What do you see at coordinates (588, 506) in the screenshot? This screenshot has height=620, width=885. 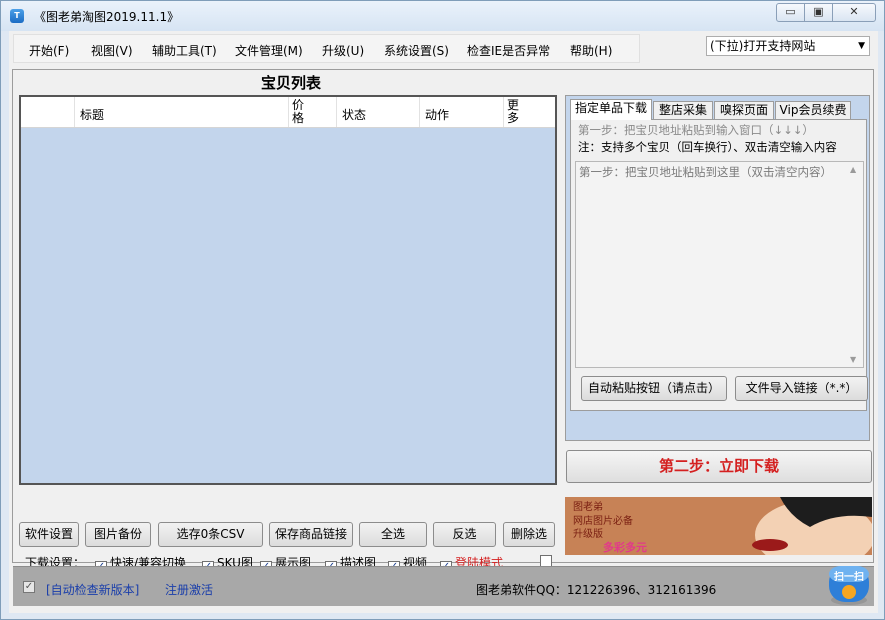 I see `svg-text: 图老弟` at bounding box center [588, 506].